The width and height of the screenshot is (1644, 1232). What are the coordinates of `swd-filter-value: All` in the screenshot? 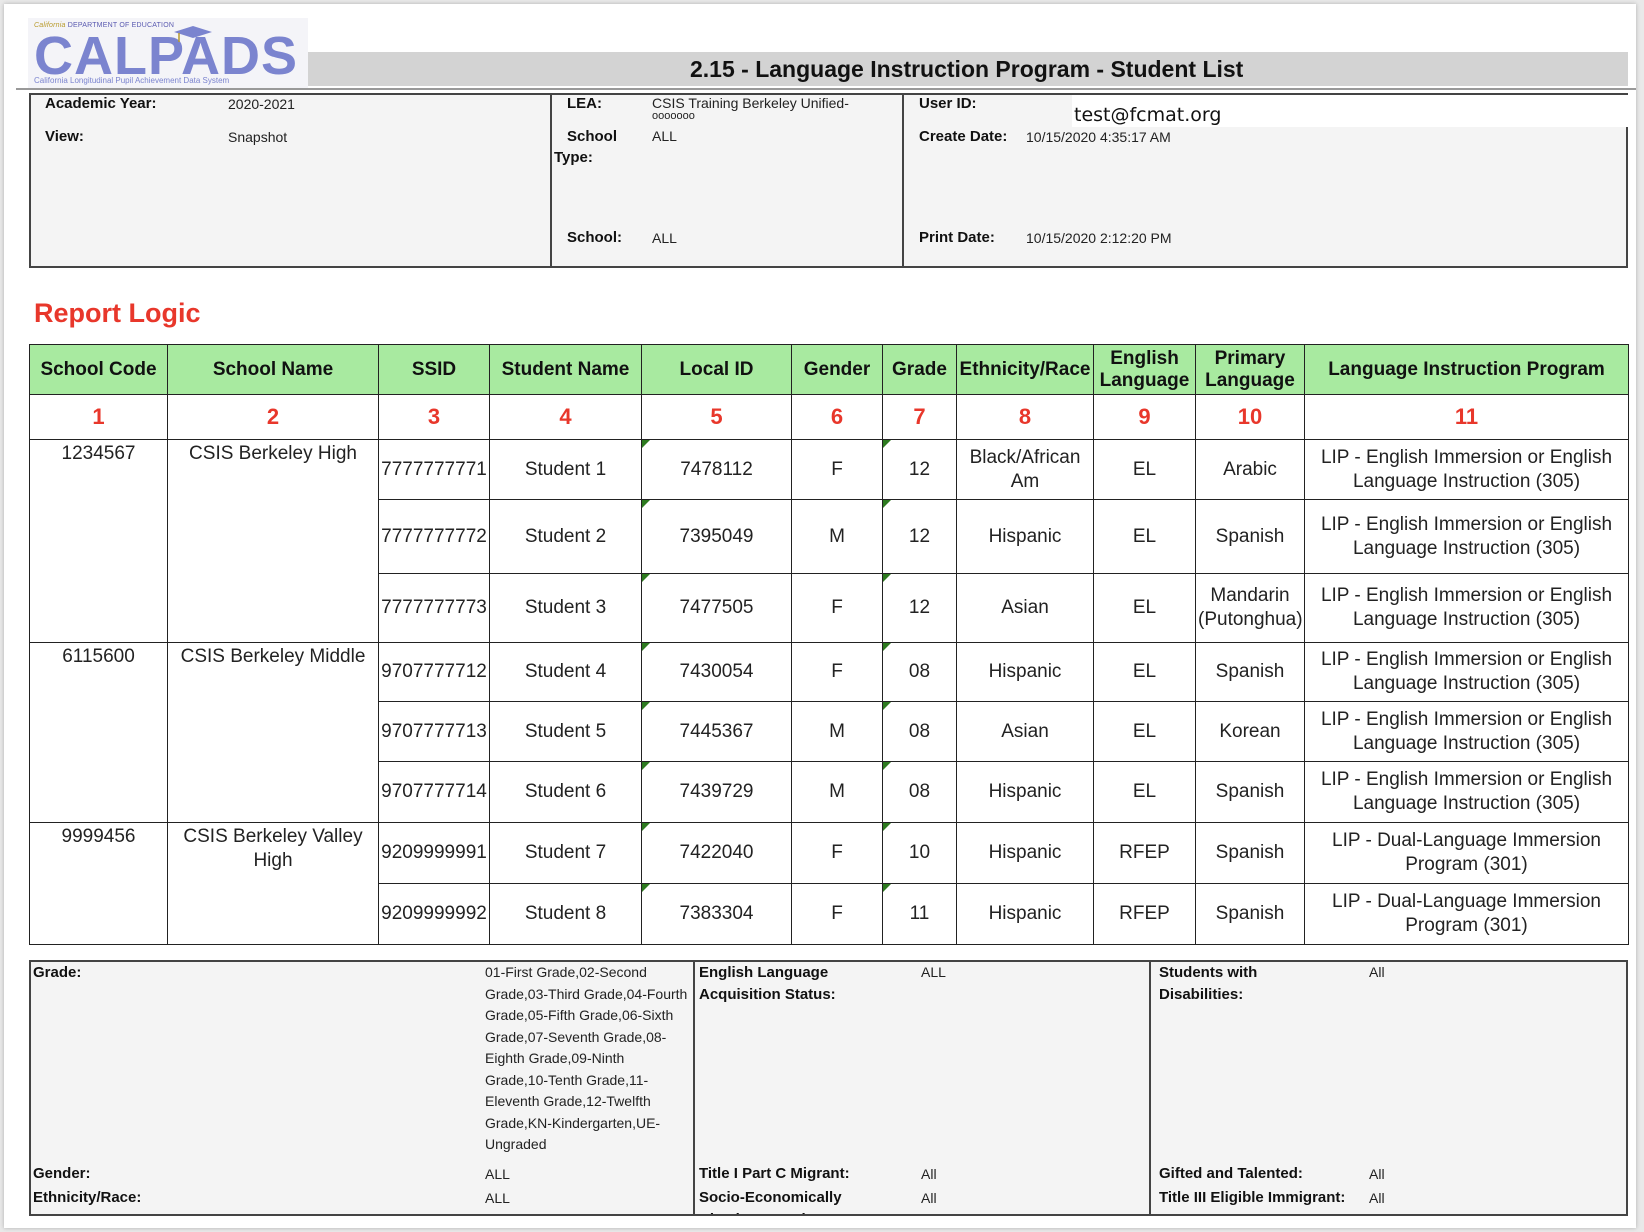 It's located at (1377, 972).